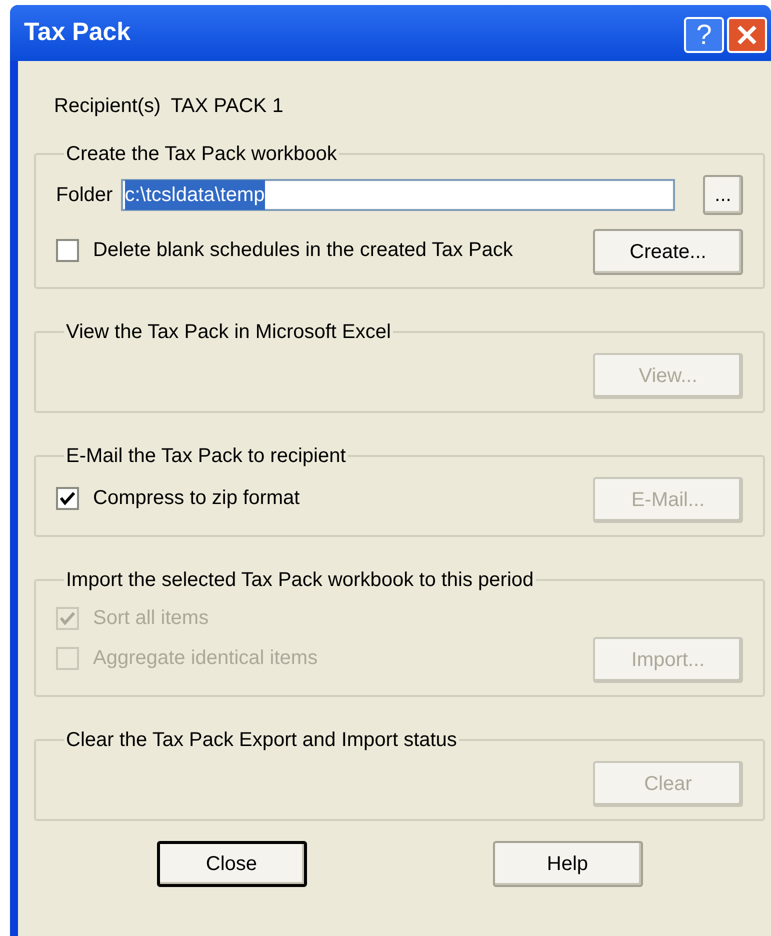 The height and width of the screenshot is (936, 771). I want to click on group-title: View the Tax Pack in Microsoft Excel, so click(228, 332).